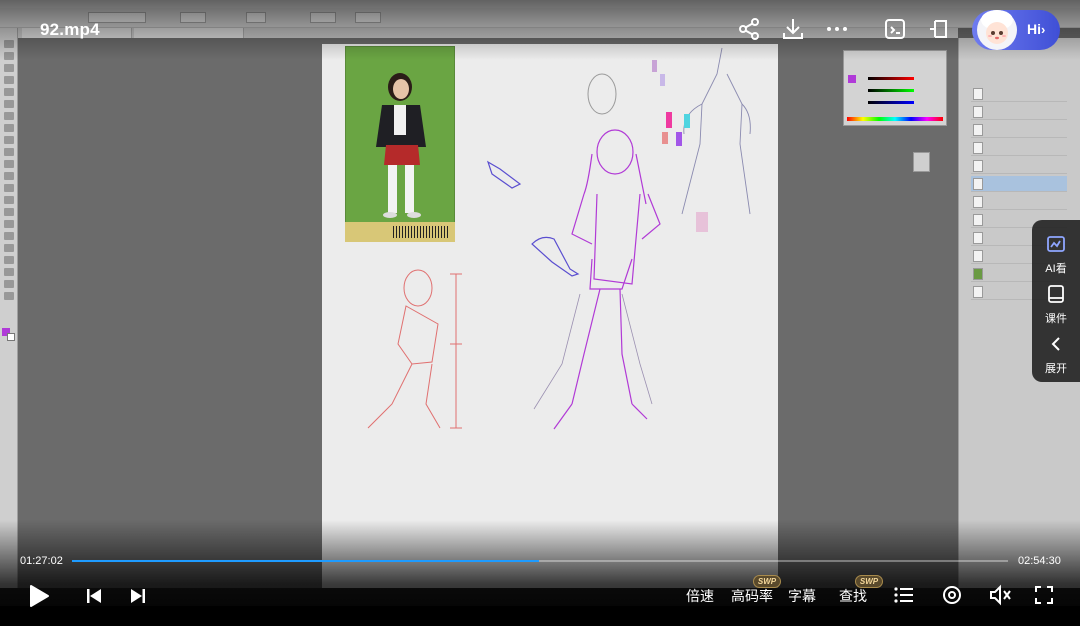  Describe the element at coordinates (306, 561) in the screenshot. I see `progress-fill` at that location.